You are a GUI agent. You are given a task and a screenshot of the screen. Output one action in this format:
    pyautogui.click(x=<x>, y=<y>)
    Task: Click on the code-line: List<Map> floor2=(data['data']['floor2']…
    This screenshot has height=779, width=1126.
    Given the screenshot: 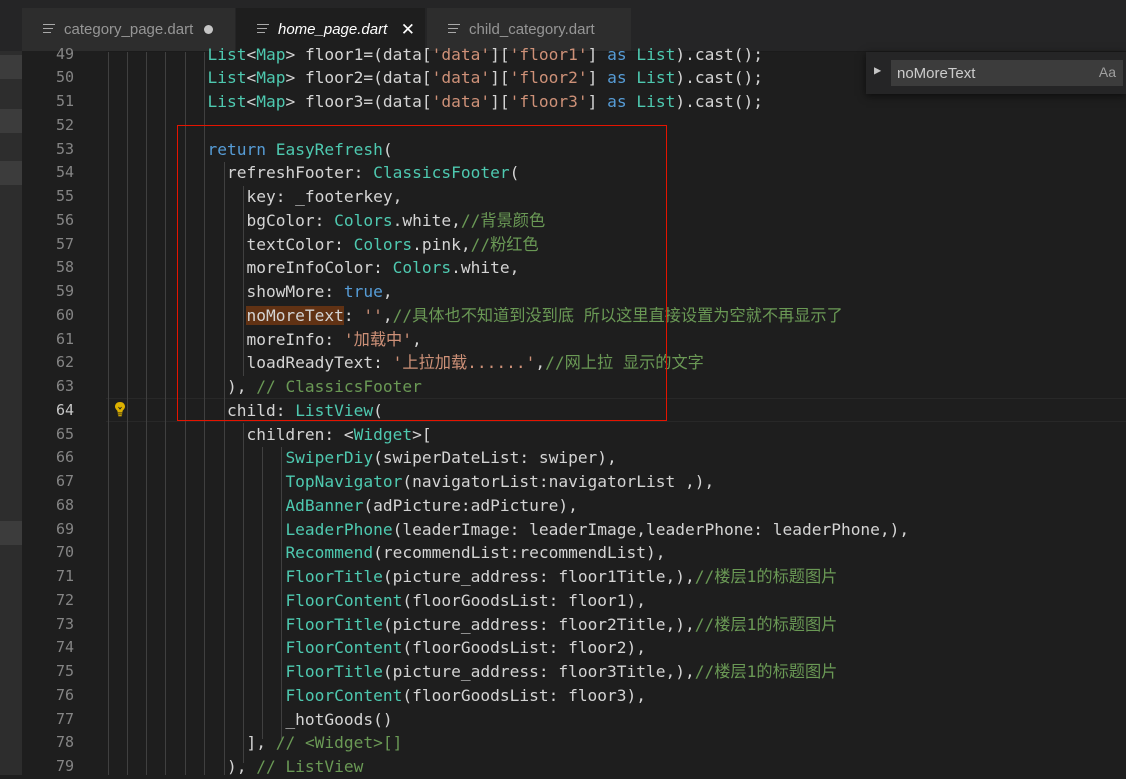 What is the action you would take?
    pyautogui.click(x=436, y=78)
    